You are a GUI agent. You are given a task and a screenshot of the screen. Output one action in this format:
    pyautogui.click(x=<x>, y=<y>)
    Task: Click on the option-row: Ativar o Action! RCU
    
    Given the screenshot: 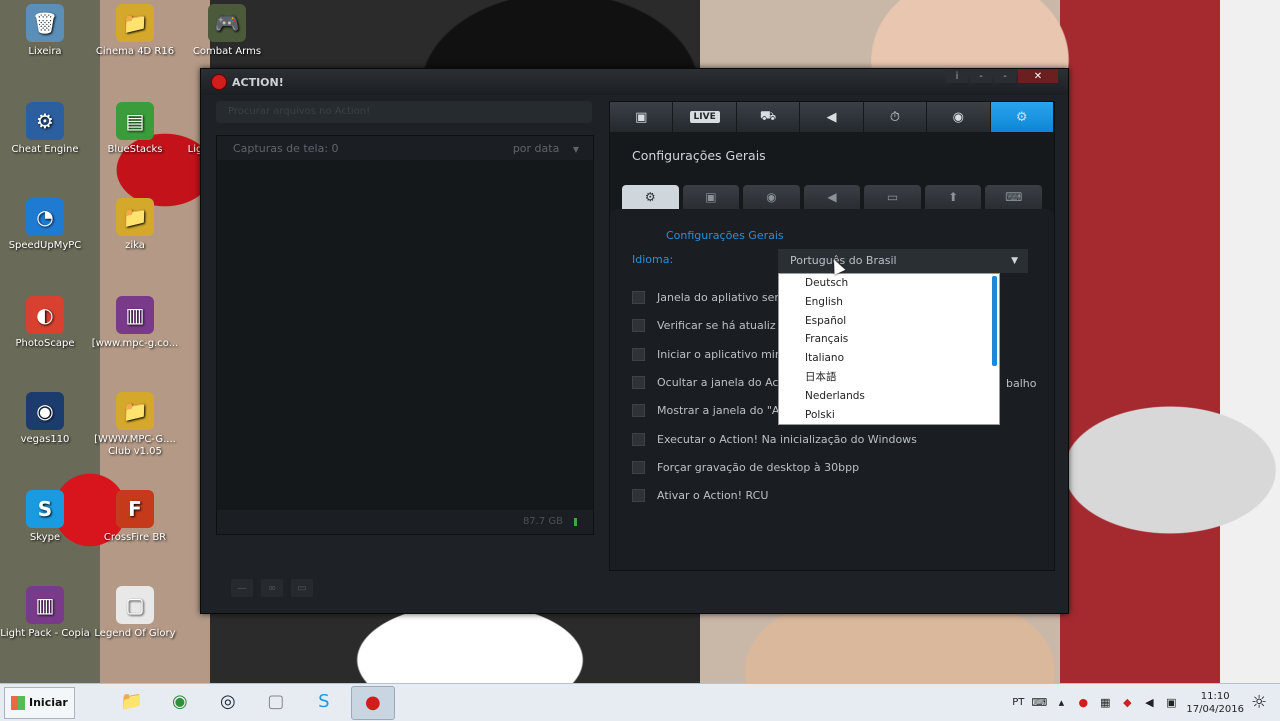 What is the action you would take?
    pyautogui.click(x=700, y=496)
    